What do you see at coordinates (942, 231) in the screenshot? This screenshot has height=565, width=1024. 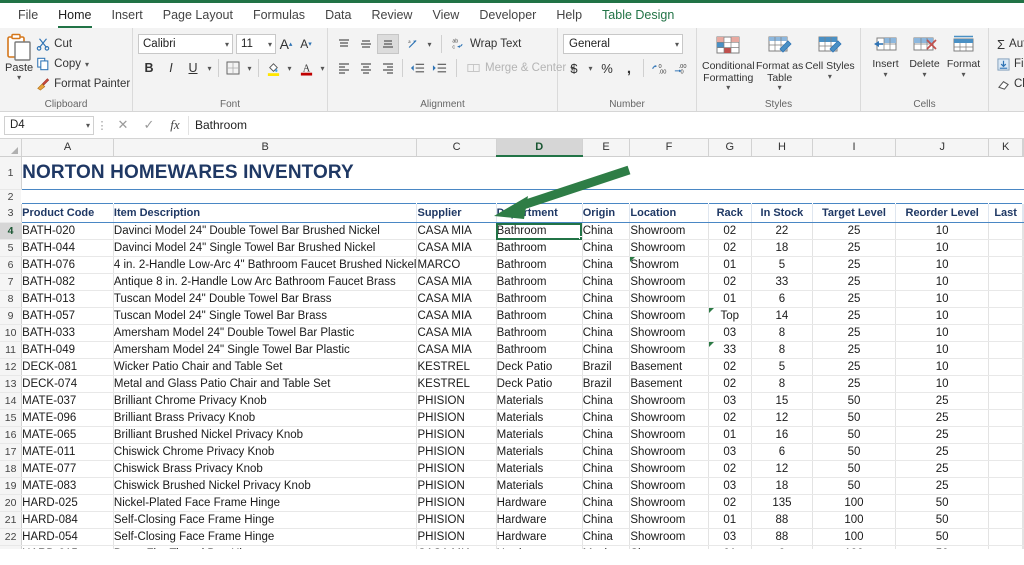 I see `cell-J4: 10` at bounding box center [942, 231].